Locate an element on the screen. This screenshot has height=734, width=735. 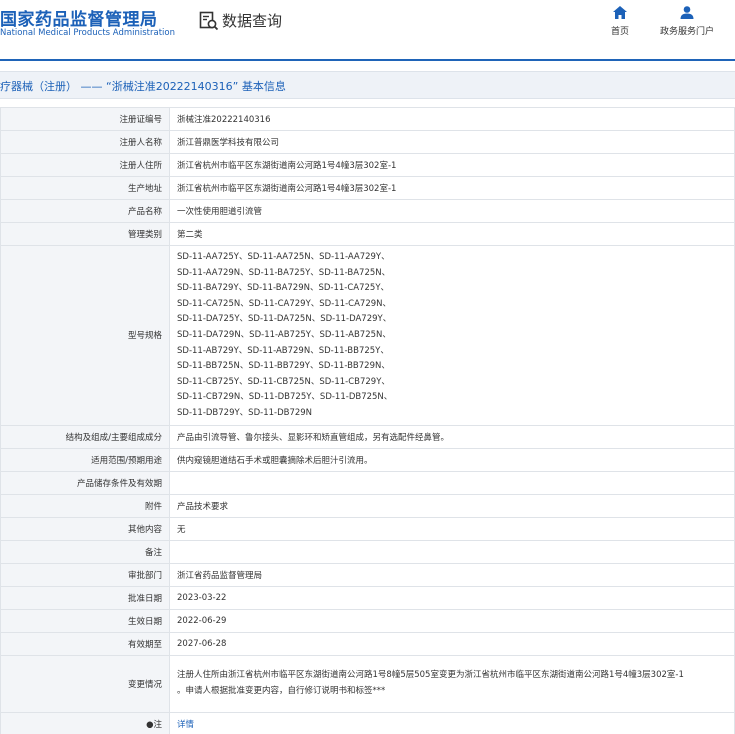
table-row: 产品名称 一次性使用胆道引流管 is located at coordinates (367, 211).